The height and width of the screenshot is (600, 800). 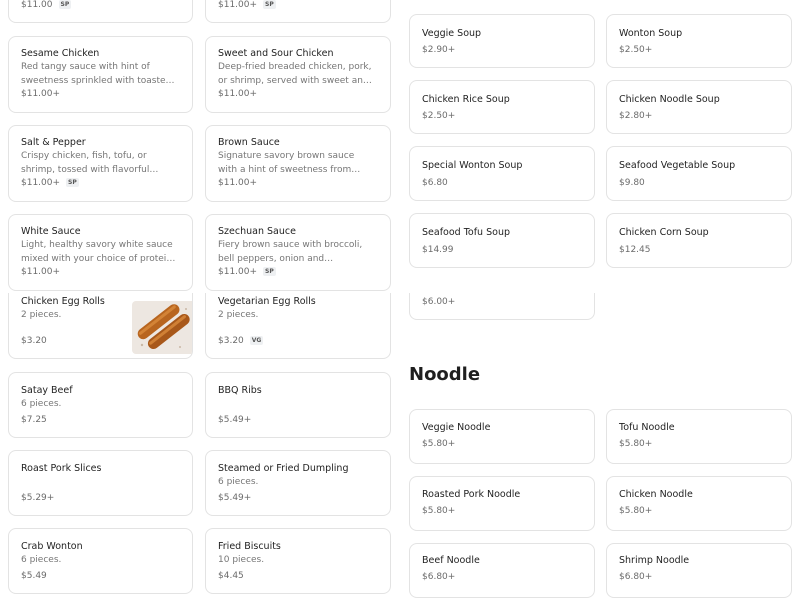 What do you see at coordinates (466, 99) in the screenshot?
I see `item-name: Chicken Rice Soup` at bounding box center [466, 99].